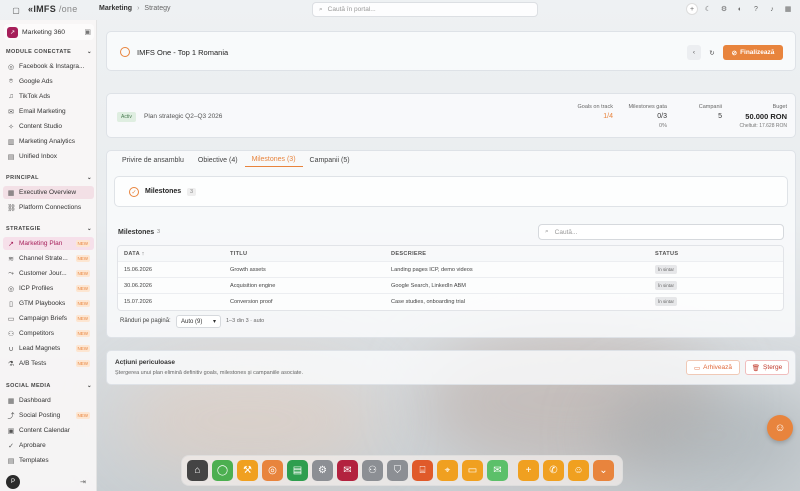 This screenshot has height=491, width=800. I want to click on sidebar-item-executive-overview: ▦ Executive Overview, so click(48, 192).